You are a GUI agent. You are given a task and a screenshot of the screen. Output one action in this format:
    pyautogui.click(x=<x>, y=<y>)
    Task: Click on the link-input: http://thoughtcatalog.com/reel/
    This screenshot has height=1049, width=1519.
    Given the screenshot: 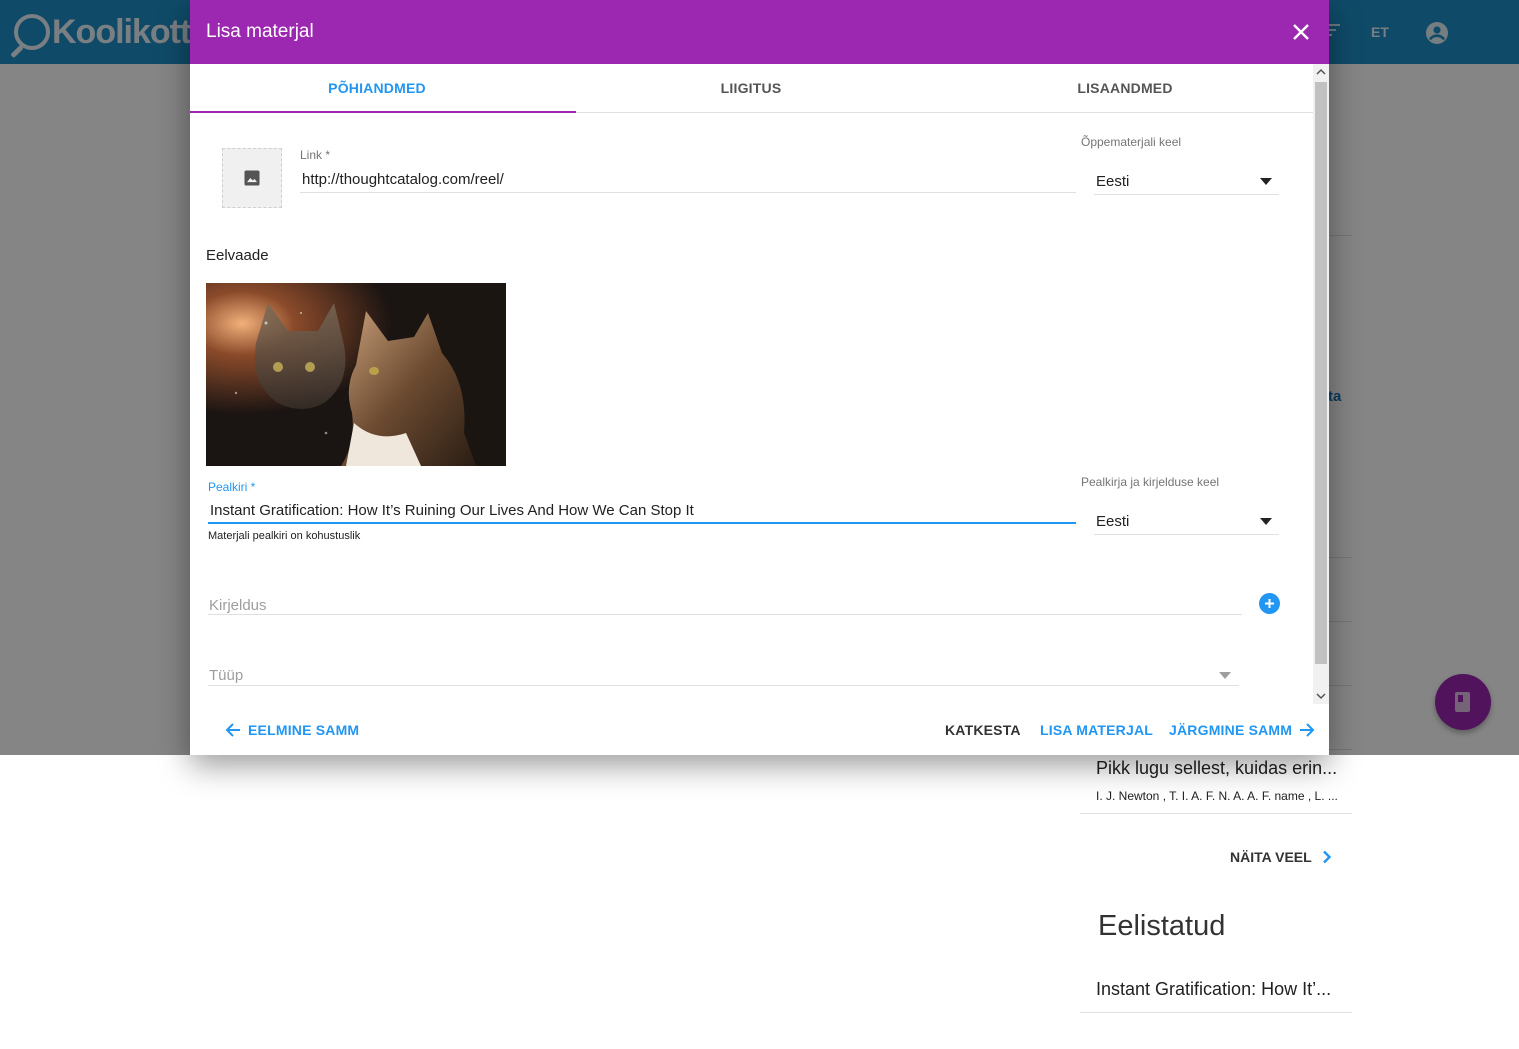 What is the action you would take?
    pyautogui.click(x=403, y=179)
    